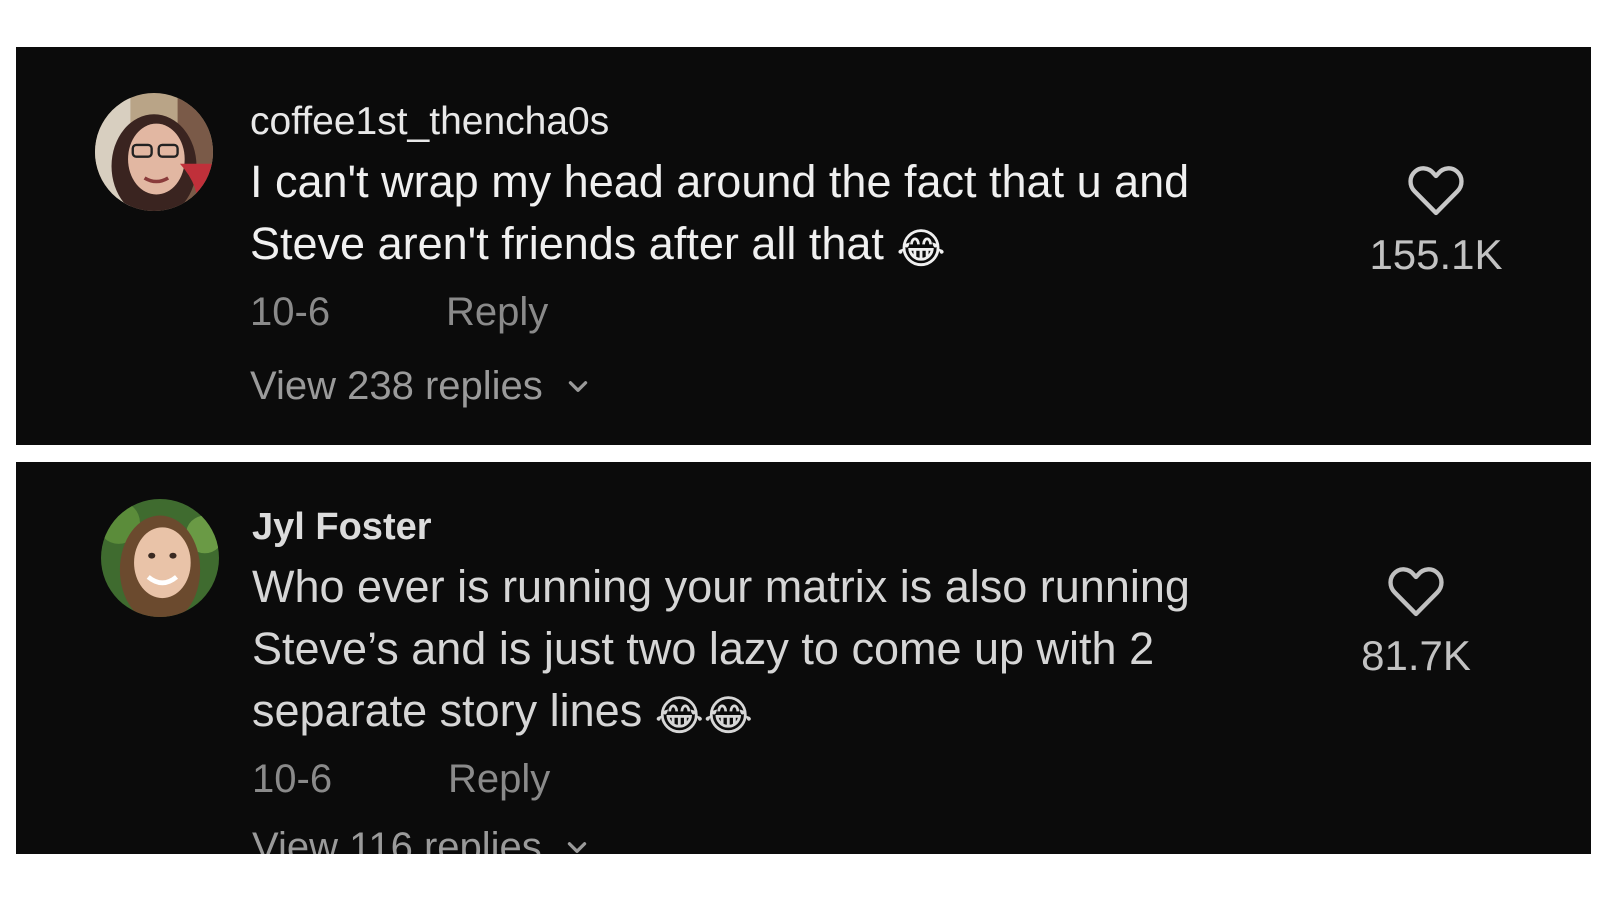 The height and width of the screenshot is (900, 1600). What do you see at coordinates (1436, 254) in the screenshot?
I see `like-count: 155.1K` at bounding box center [1436, 254].